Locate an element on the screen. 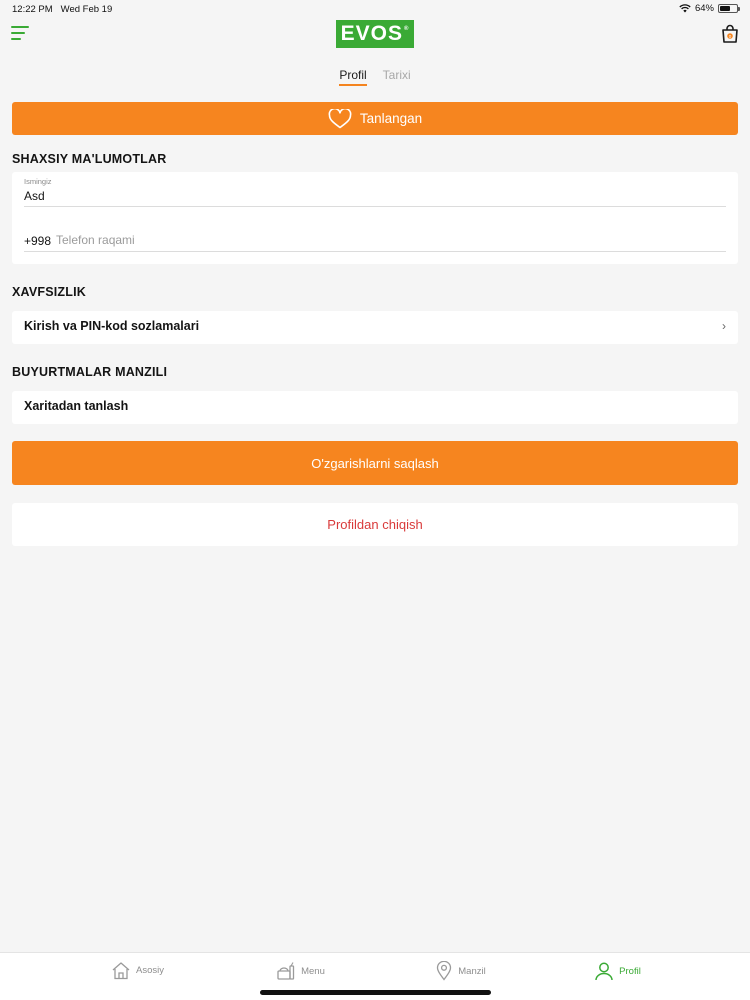  save-changes-button: O'zgarishlarni saqlash is located at coordinates (375, 463).